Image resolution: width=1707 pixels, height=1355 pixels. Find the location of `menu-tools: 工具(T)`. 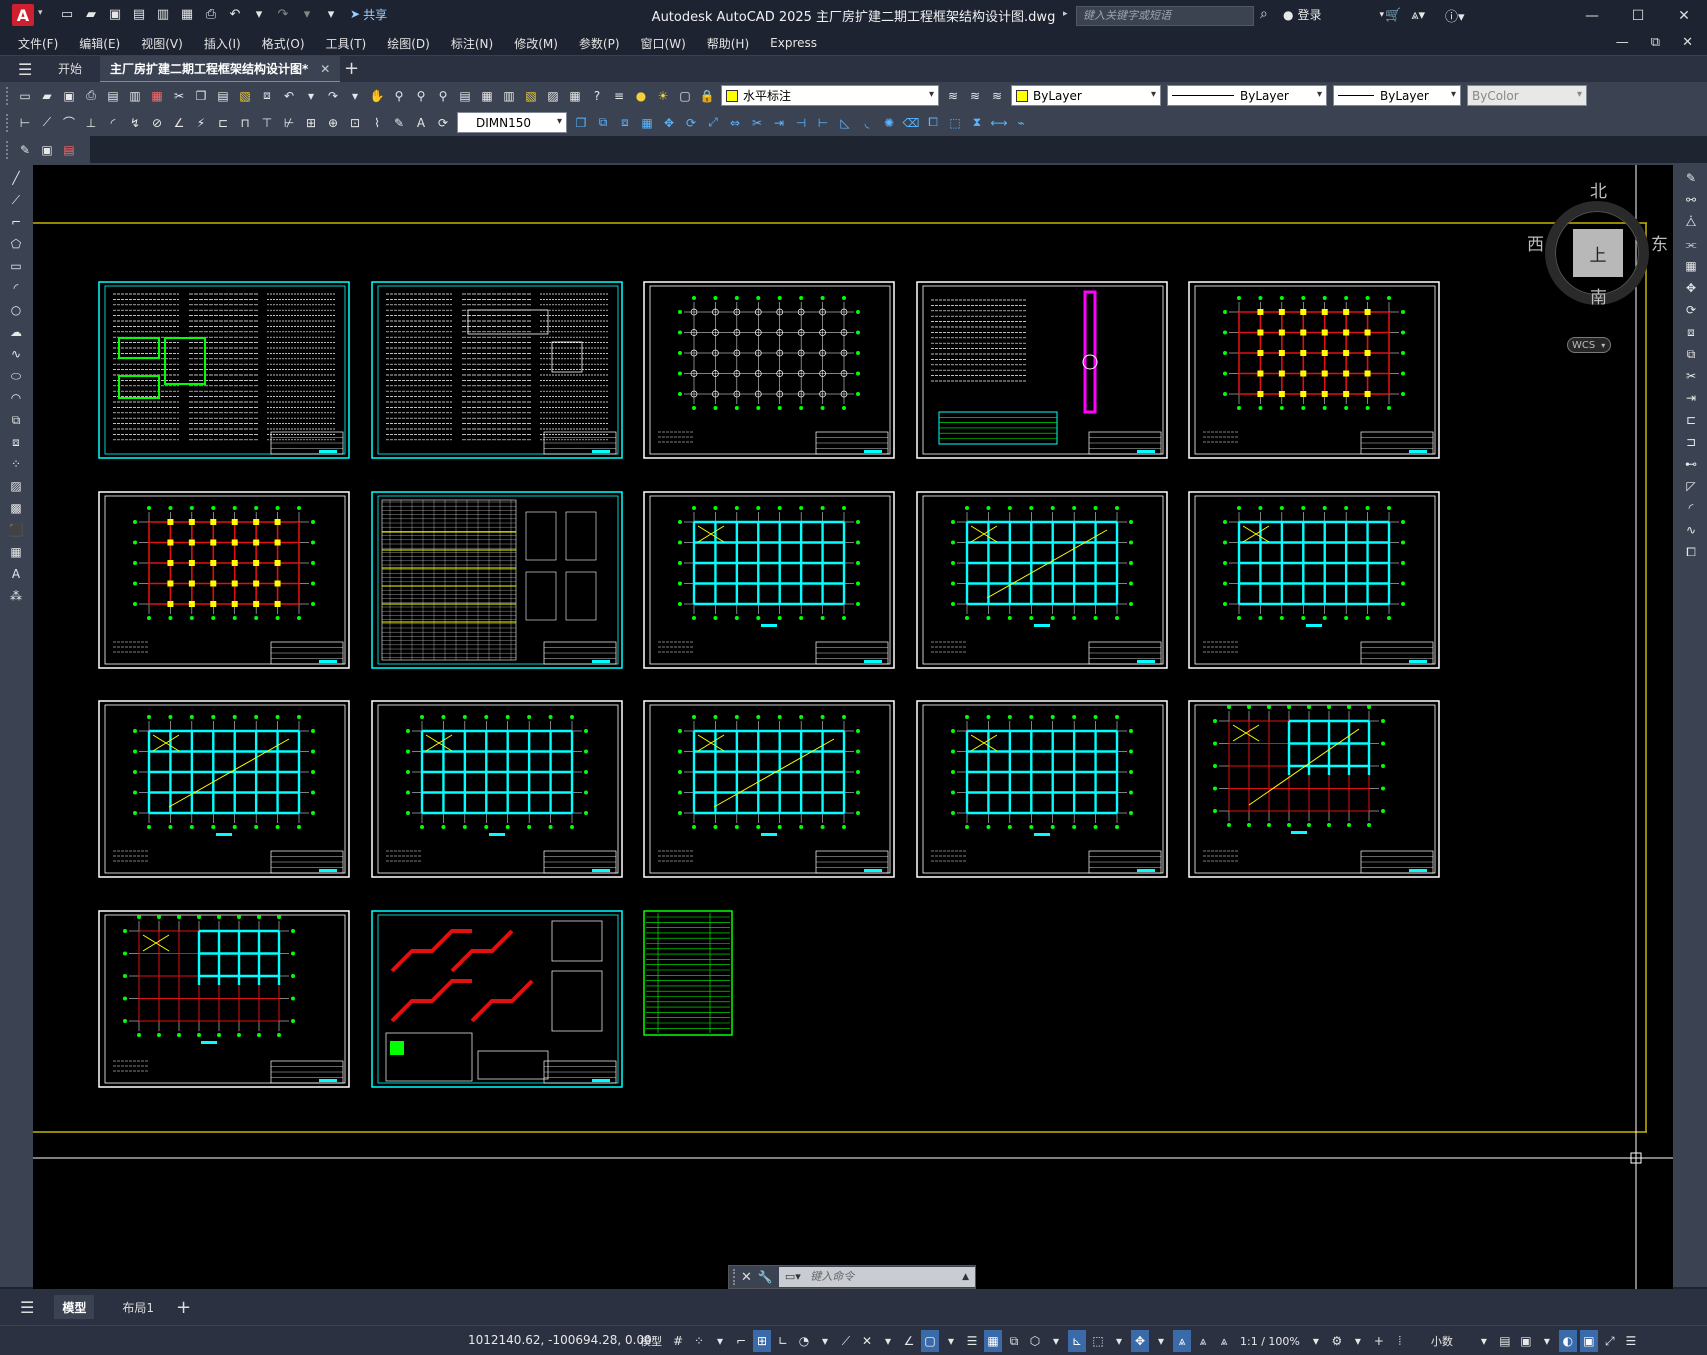

menu-tools: 工具(T) is located at coordinates (346, 43).